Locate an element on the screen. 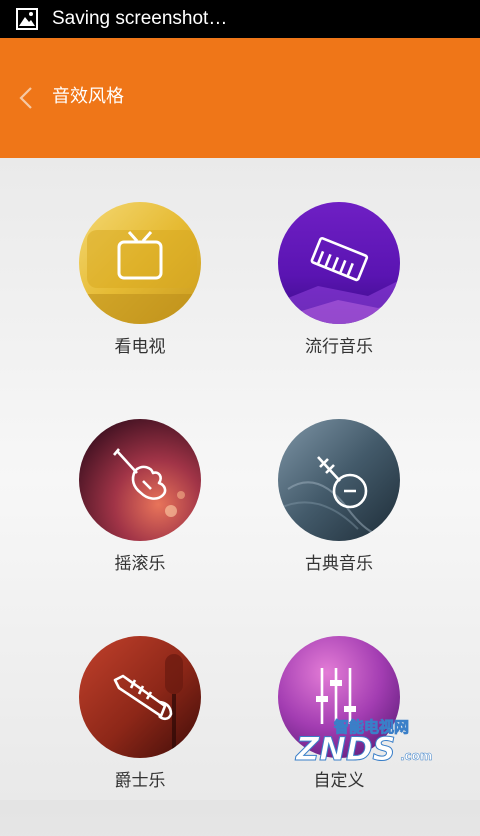 Image resolution: width=480 pixels, height=836 pixels. style-tile-rock: 摇滚乐 is located at coordinates (140, 519).